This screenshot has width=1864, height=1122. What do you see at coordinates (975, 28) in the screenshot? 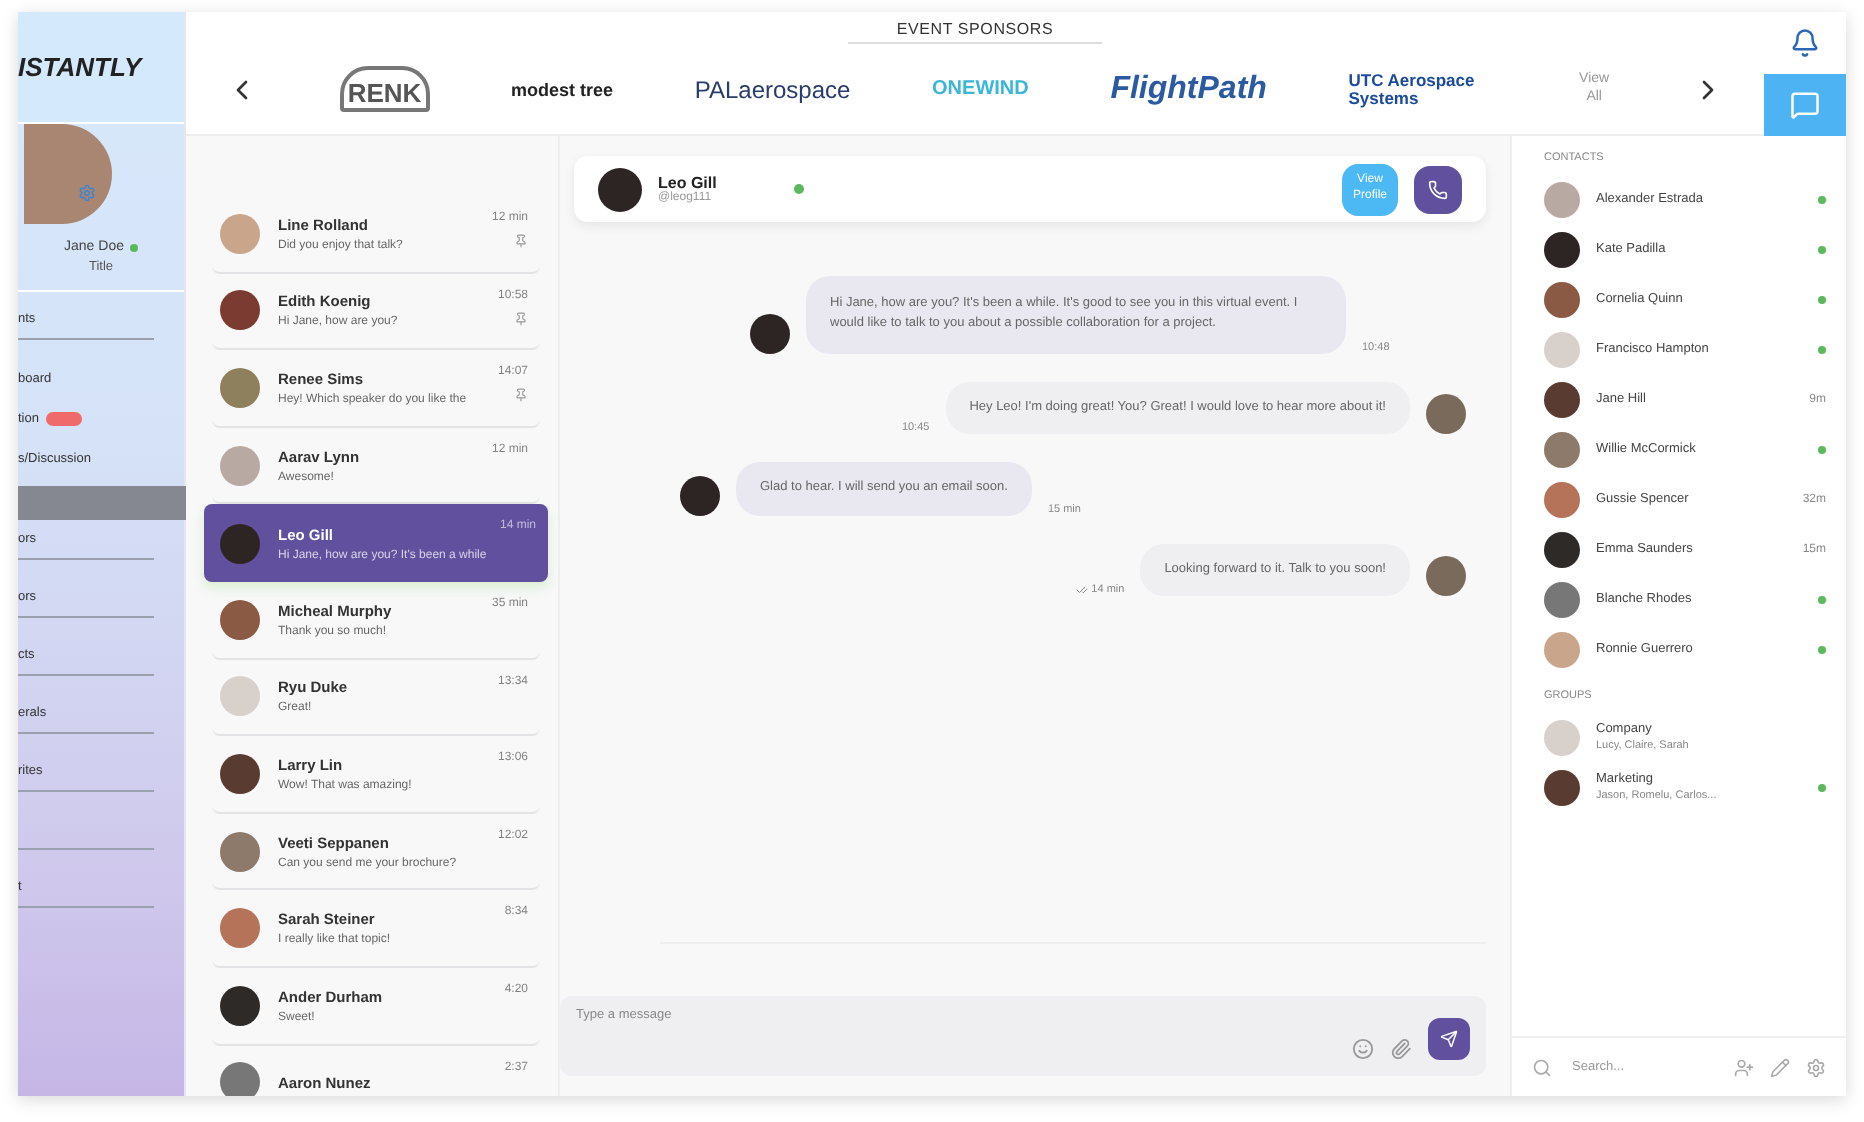
I see `sponsors-heading: EVENT SPONSORS` at bounding box center [975, 28].